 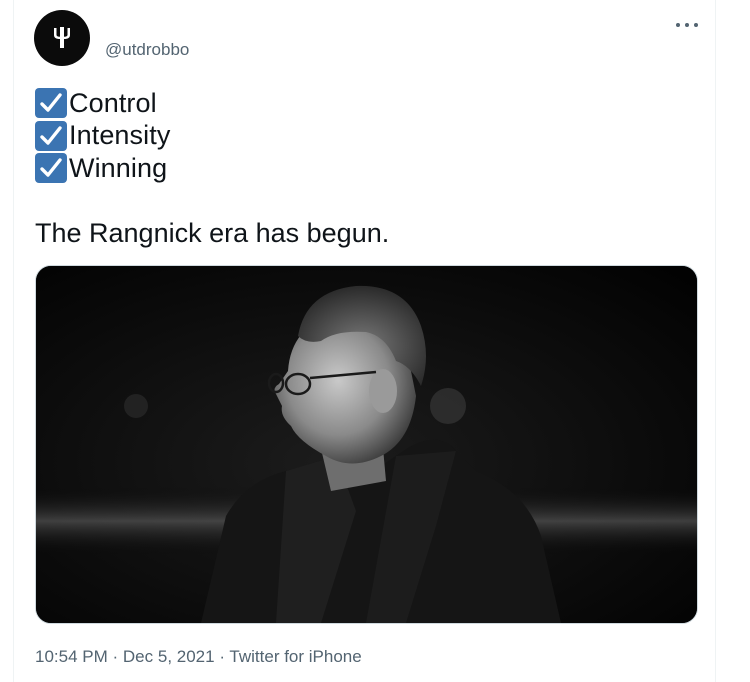 I want to click on checklist-label: Winning, so click(x=118, y=167).